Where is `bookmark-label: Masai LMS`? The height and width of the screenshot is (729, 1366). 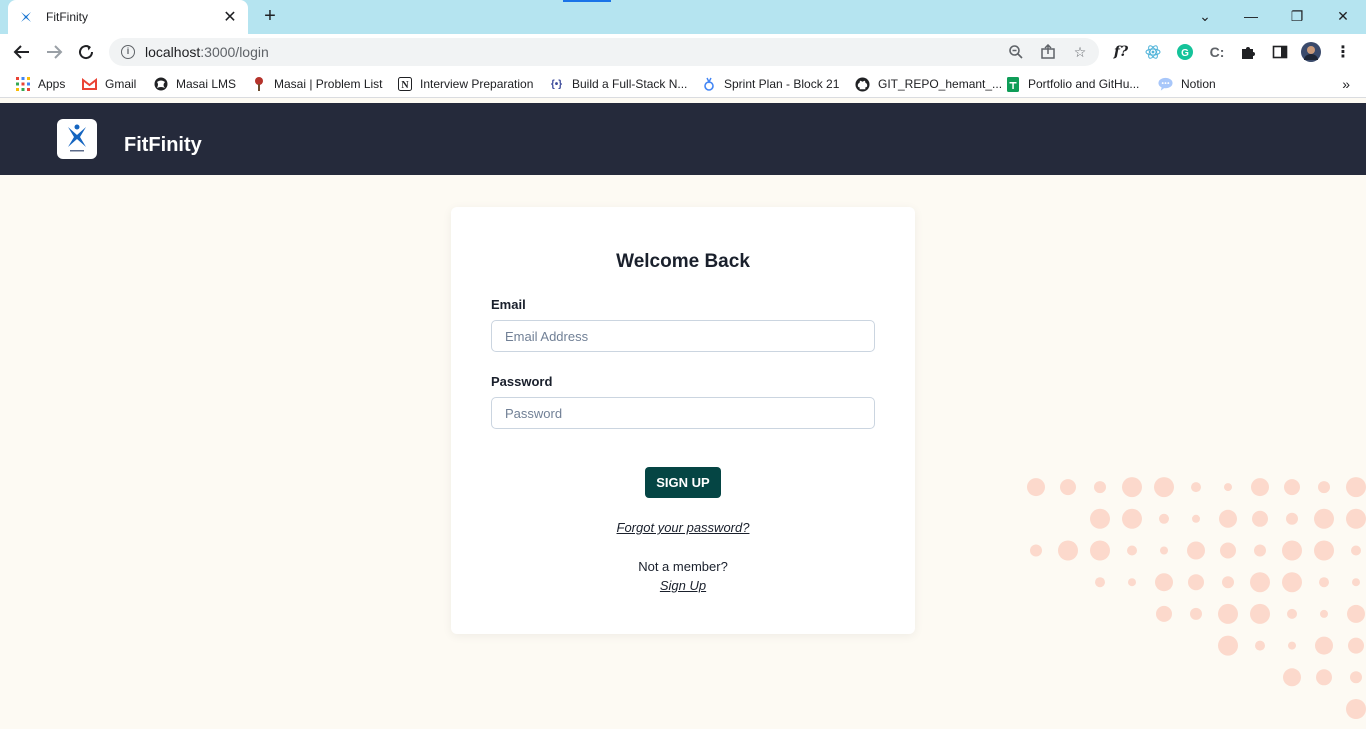
bookmark-label: Masai LMS is located at coordinates (206, 84).